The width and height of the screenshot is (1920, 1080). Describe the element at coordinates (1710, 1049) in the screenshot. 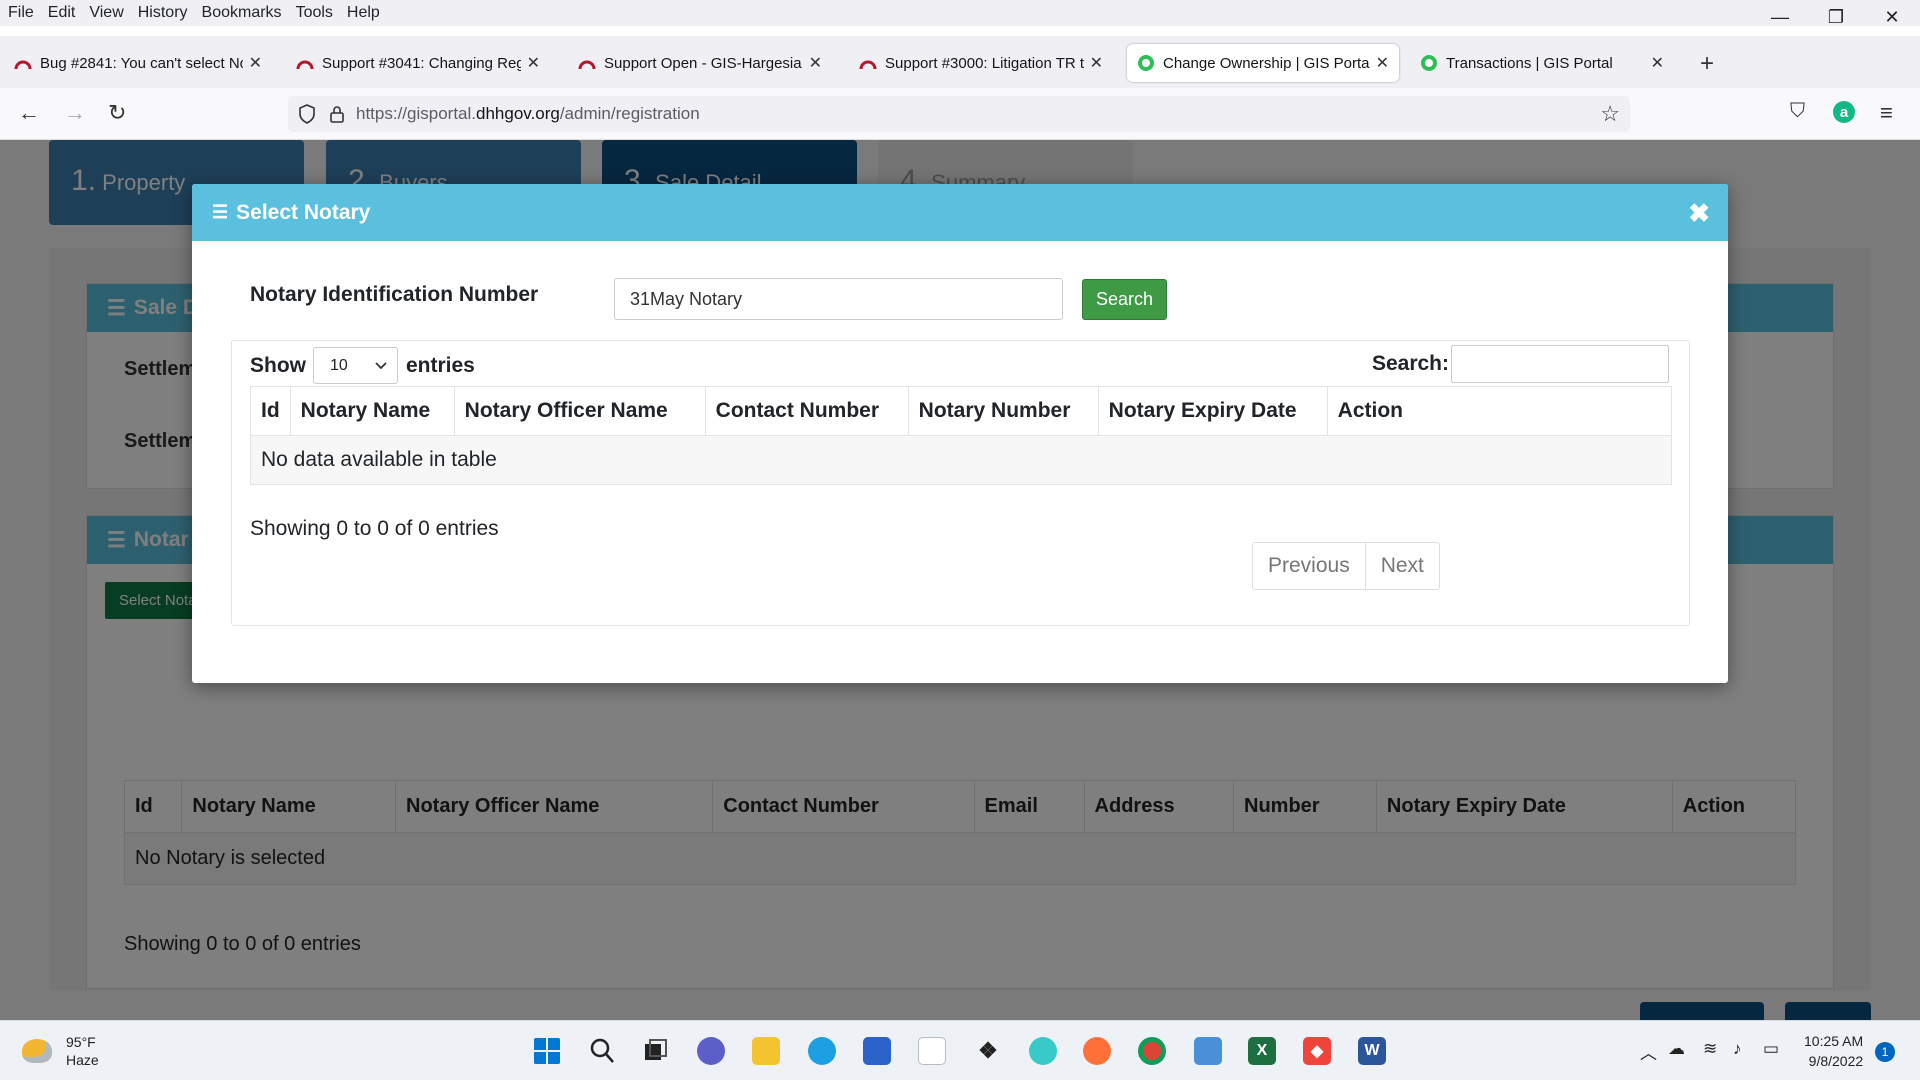

I see `wifi-icon: ≋` at that location.